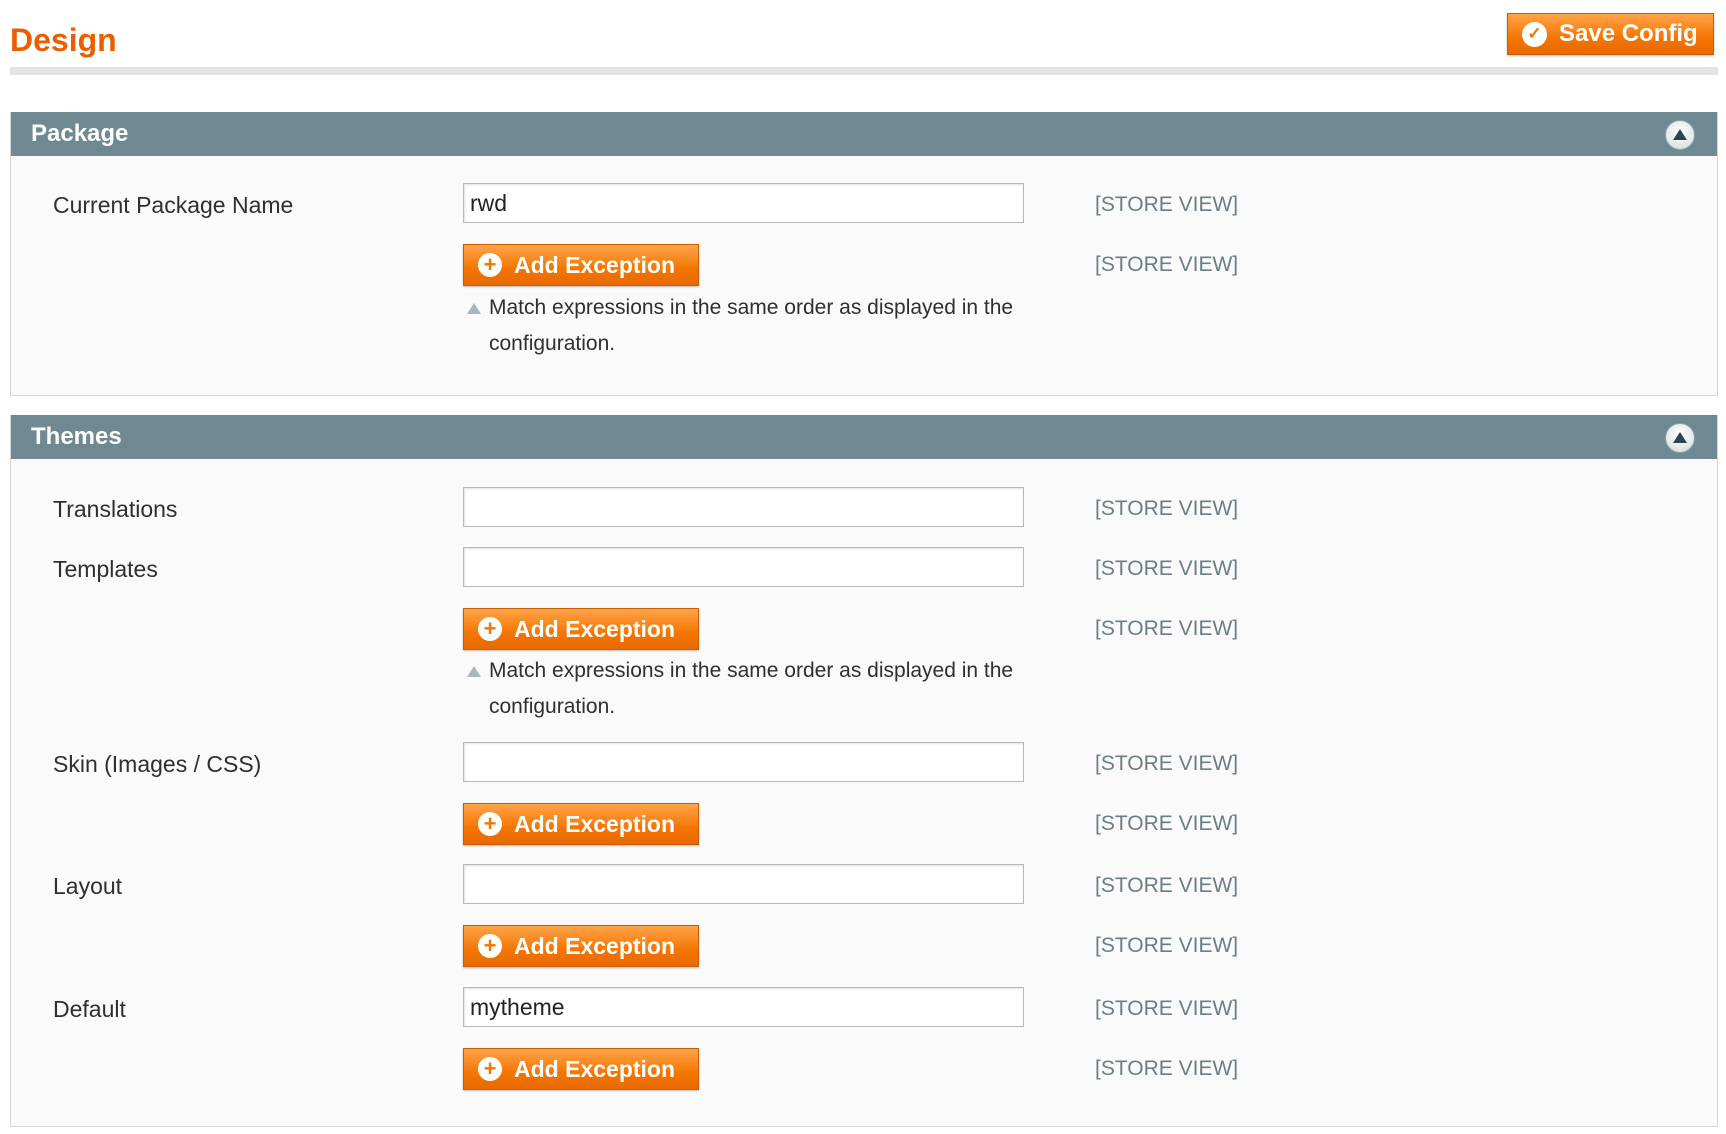 The width and height of the screenshot is (1726, 1134). I want to click on current-package-name-label: Current Package Name, so click(173, 205).